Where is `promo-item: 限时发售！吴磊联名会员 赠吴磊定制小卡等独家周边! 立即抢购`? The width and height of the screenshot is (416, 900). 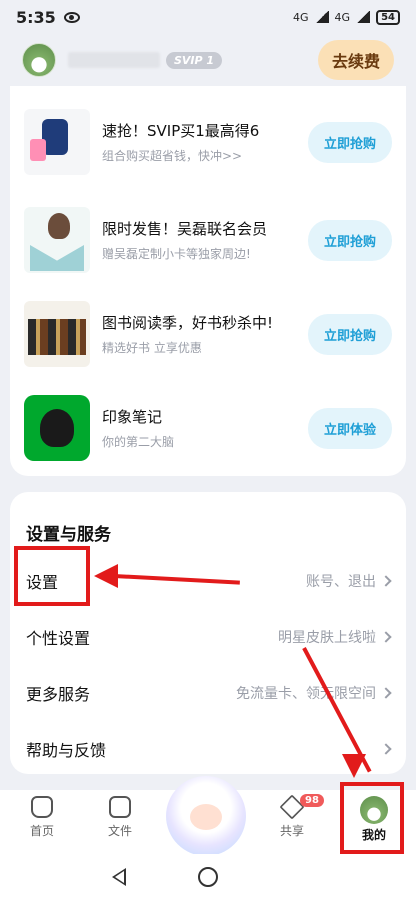 promo-item: 限时发售！吴磊联名会员 赠吴磊定制小卡等独家周边! 立即抢购 is located at coordinates (208, 240).